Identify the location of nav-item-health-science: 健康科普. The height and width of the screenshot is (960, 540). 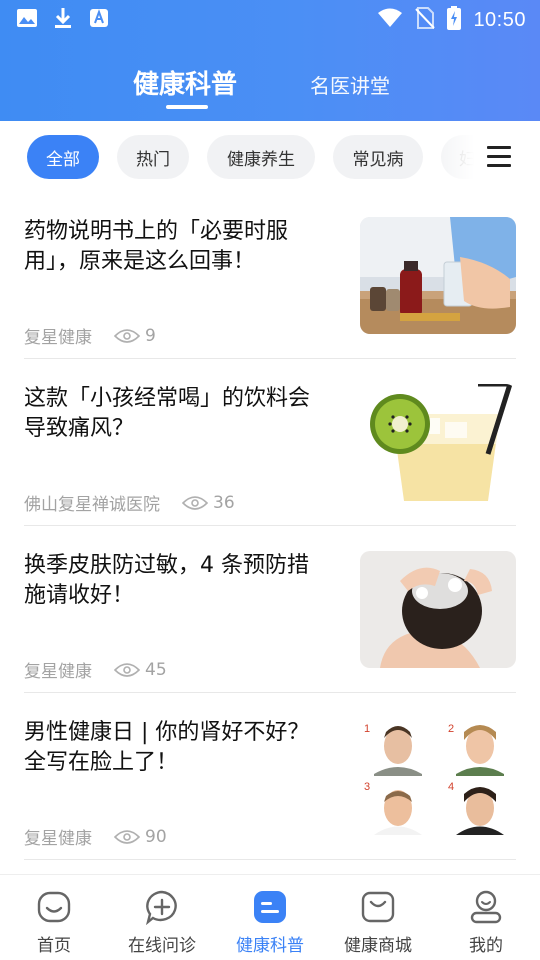
(270, 922).